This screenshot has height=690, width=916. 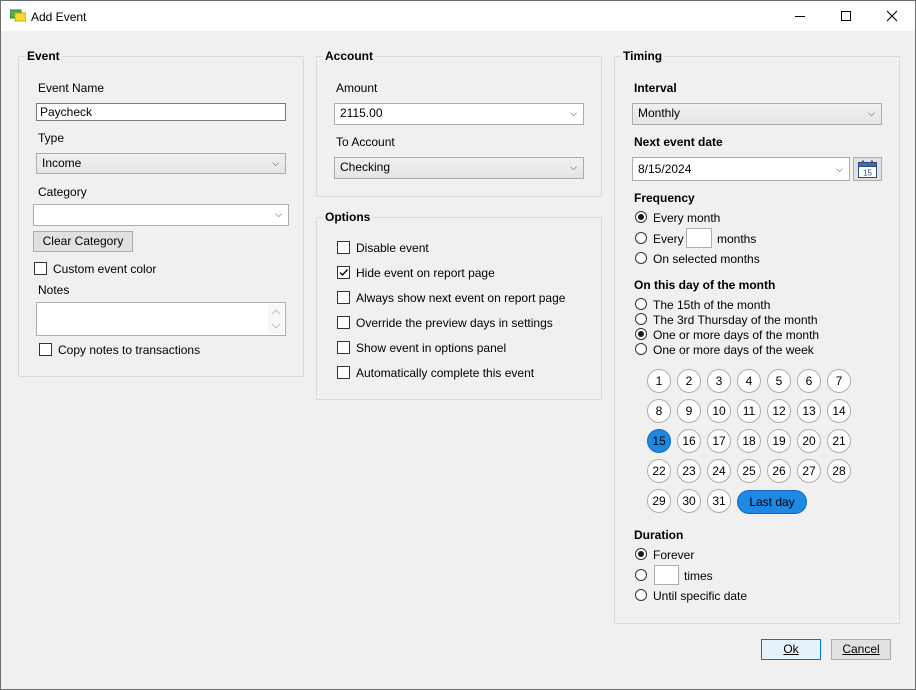 I want to click on duration-forever-label: Forever, so click(x=674, y=555).